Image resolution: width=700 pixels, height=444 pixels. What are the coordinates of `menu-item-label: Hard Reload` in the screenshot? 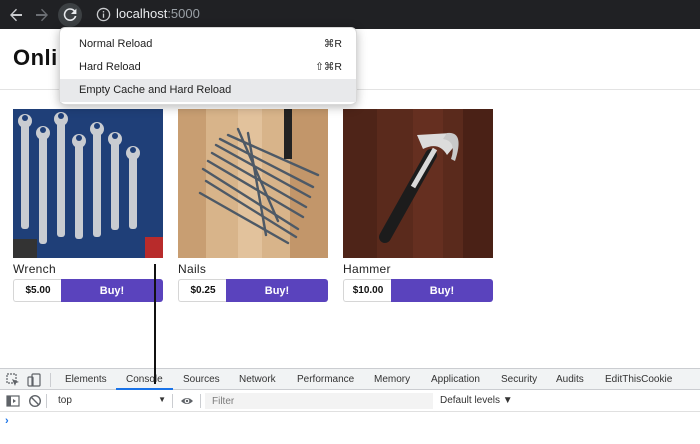 It's located at (110, 67).